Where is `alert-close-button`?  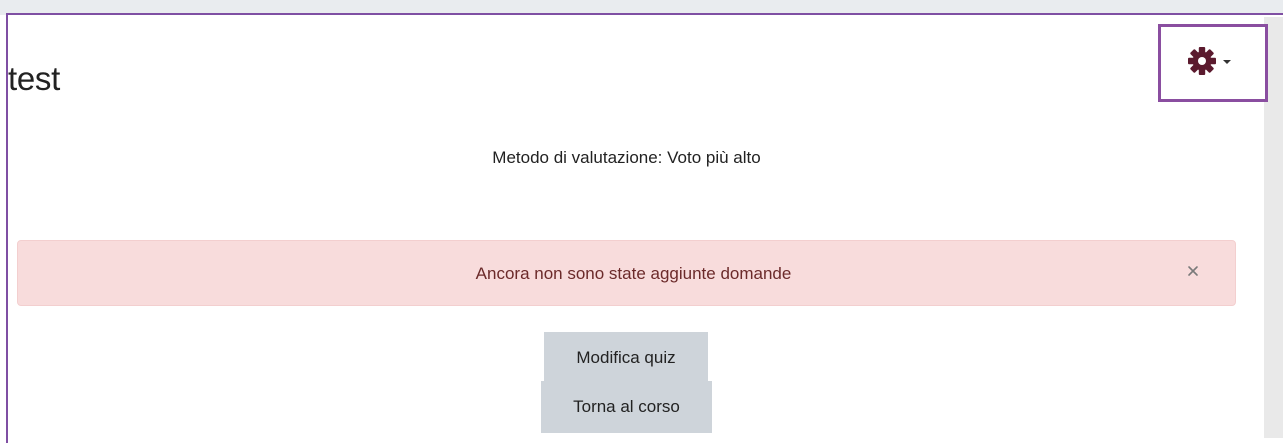 alert-close-button is located at coordinates (1193, 273).